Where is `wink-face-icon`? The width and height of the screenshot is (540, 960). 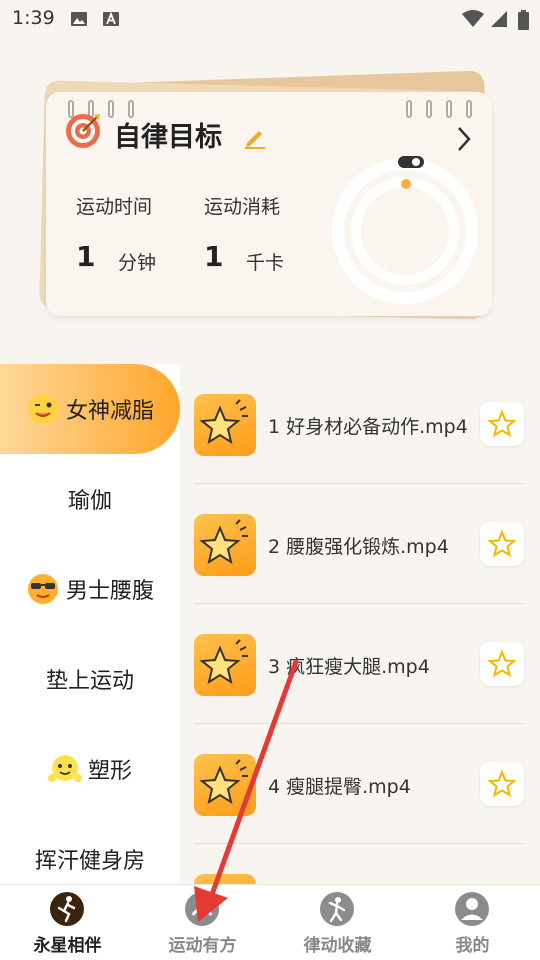
wink-face-icon is located at coordinates (42, 409).